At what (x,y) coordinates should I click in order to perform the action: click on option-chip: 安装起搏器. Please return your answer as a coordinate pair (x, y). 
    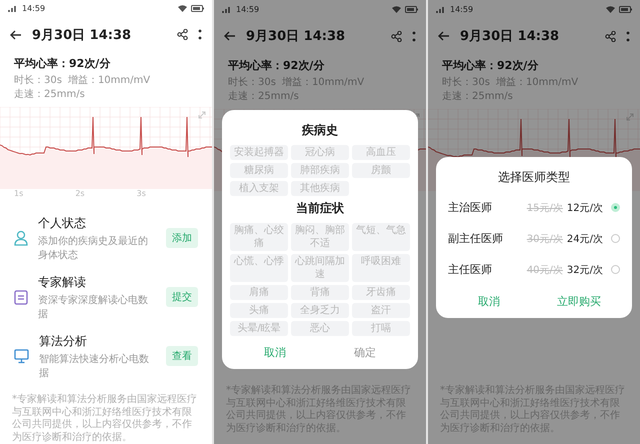
    Looking at the image, I should click on (259, 152).